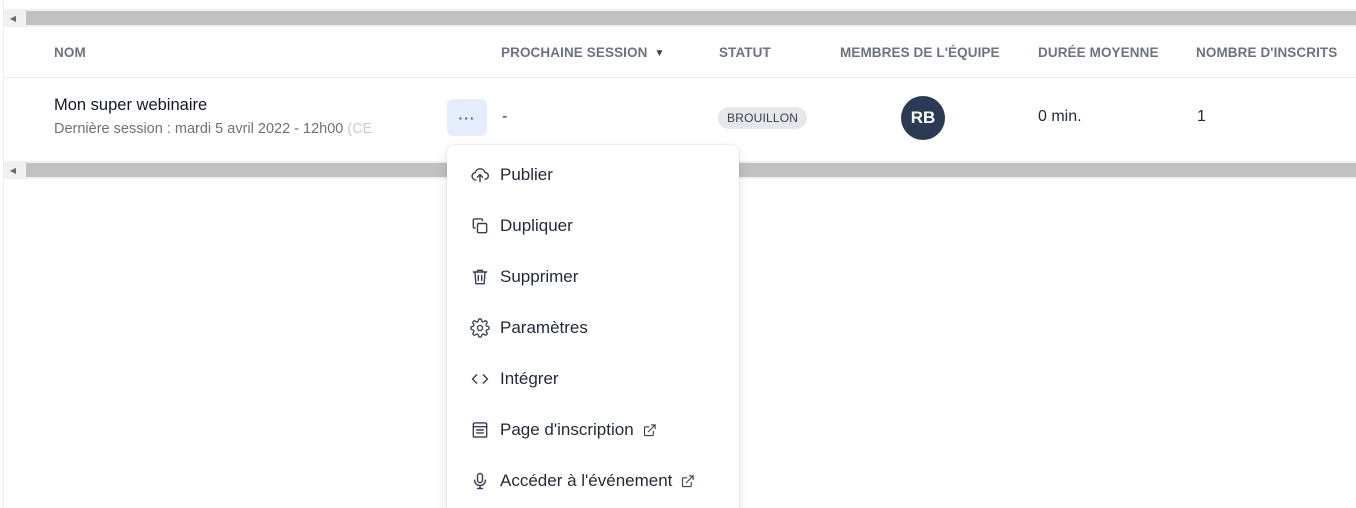  Describe the element at coordinates (659, 53) in the screenshot. I see `caret-down-icon: ▼` at that location.